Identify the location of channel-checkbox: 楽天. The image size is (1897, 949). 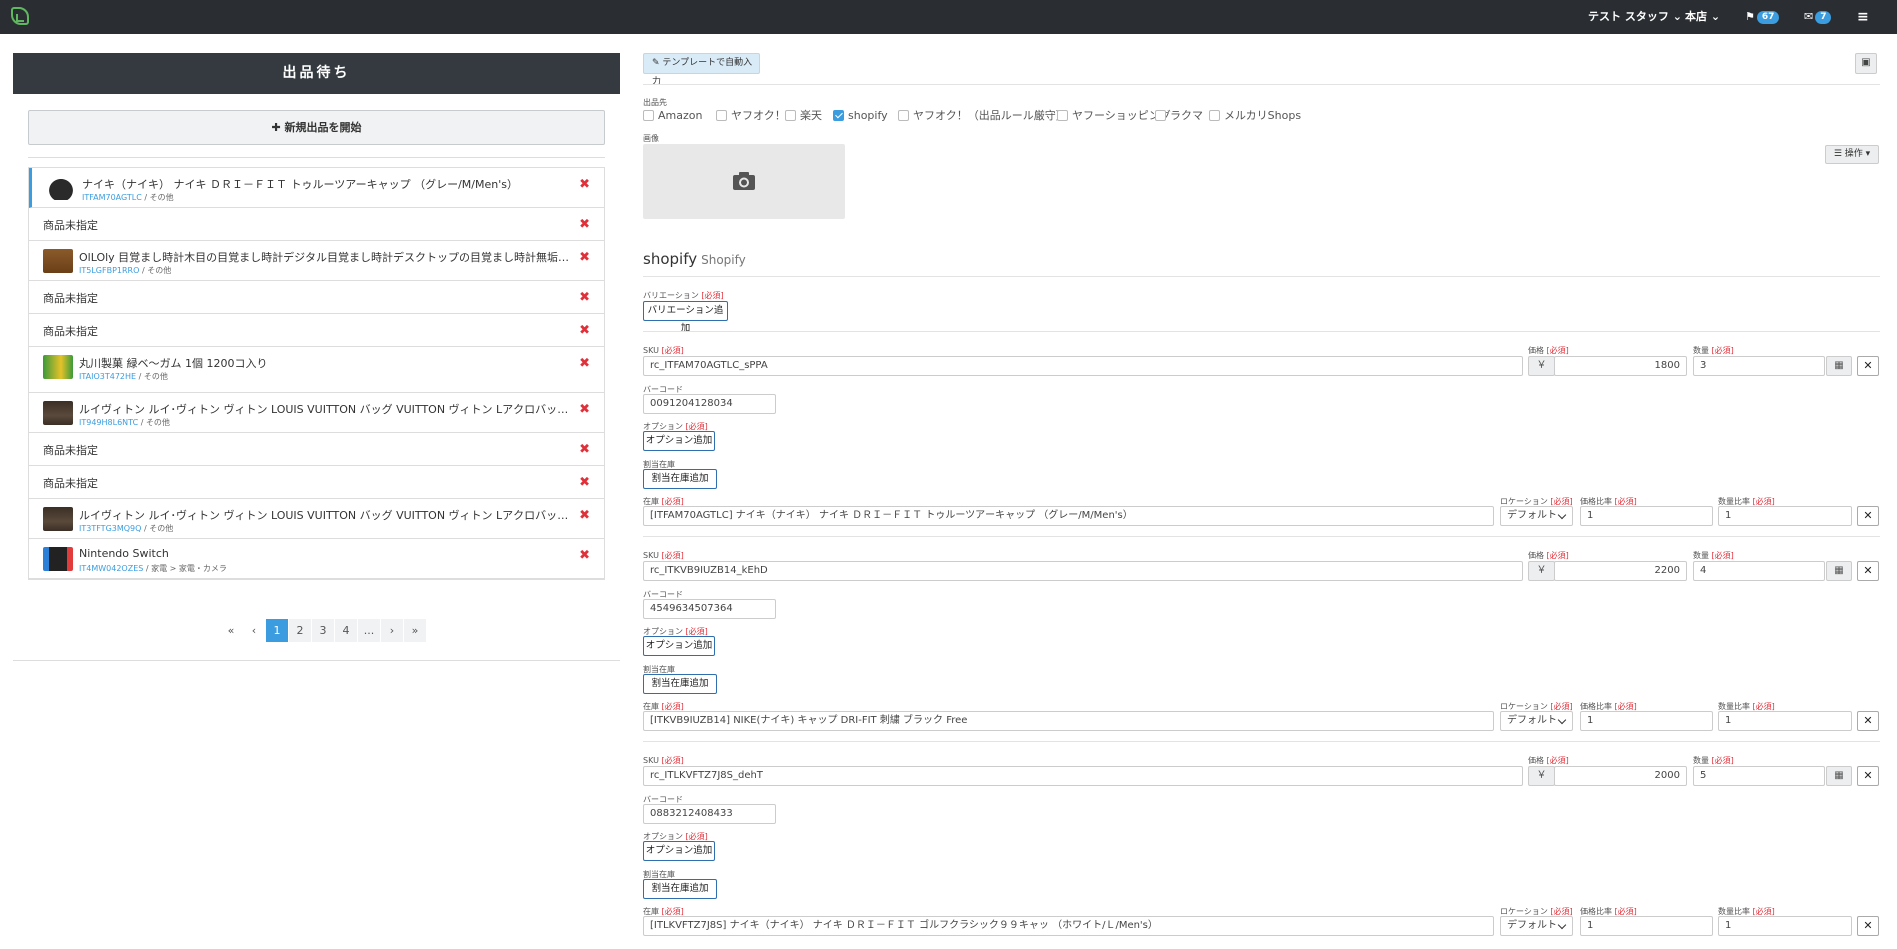
(803, 116).